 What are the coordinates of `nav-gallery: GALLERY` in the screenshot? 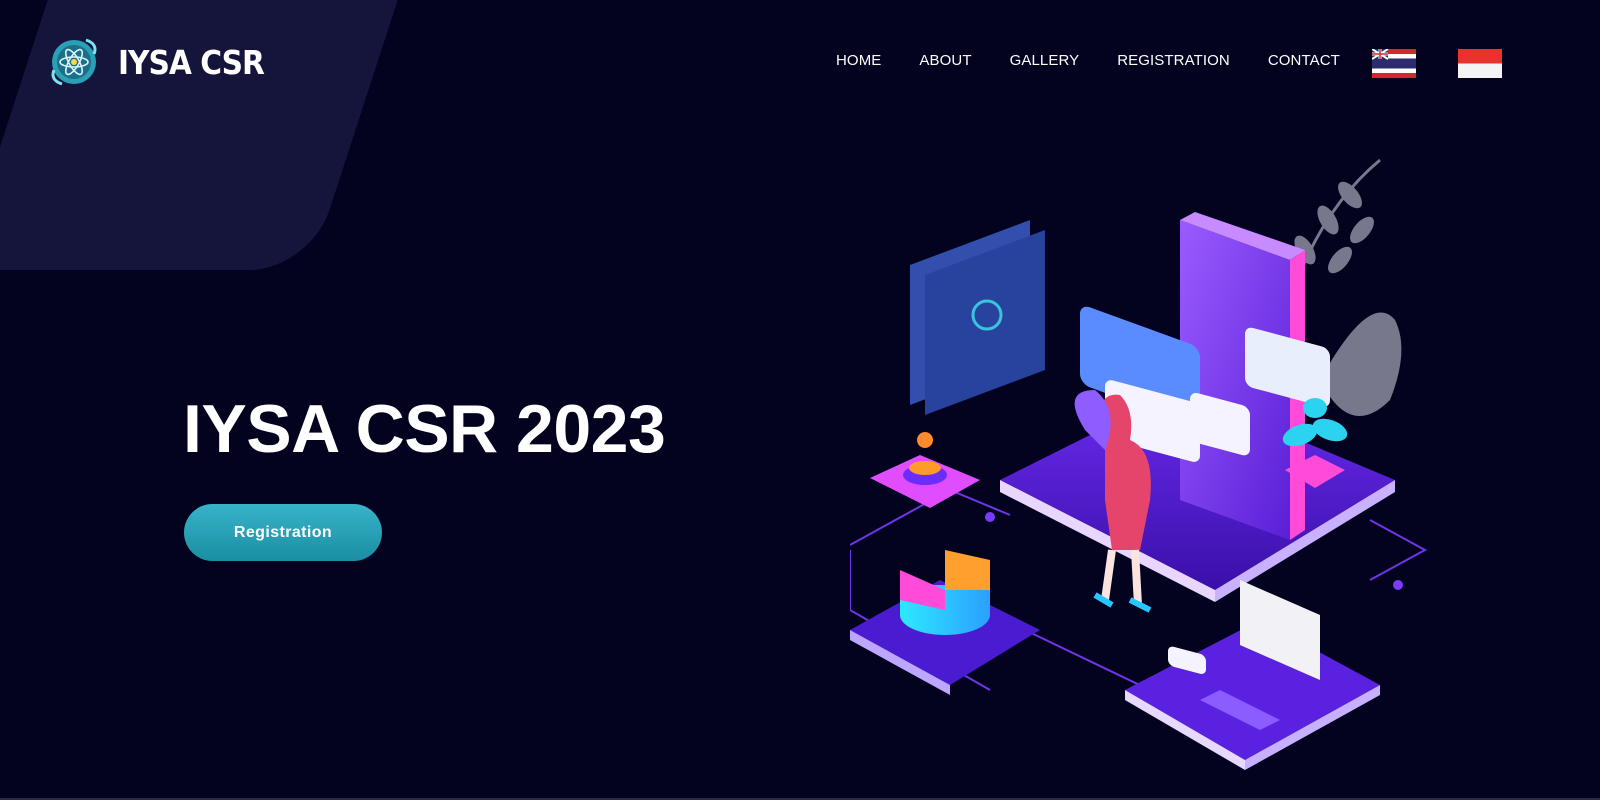 It's located at (1045, 60).